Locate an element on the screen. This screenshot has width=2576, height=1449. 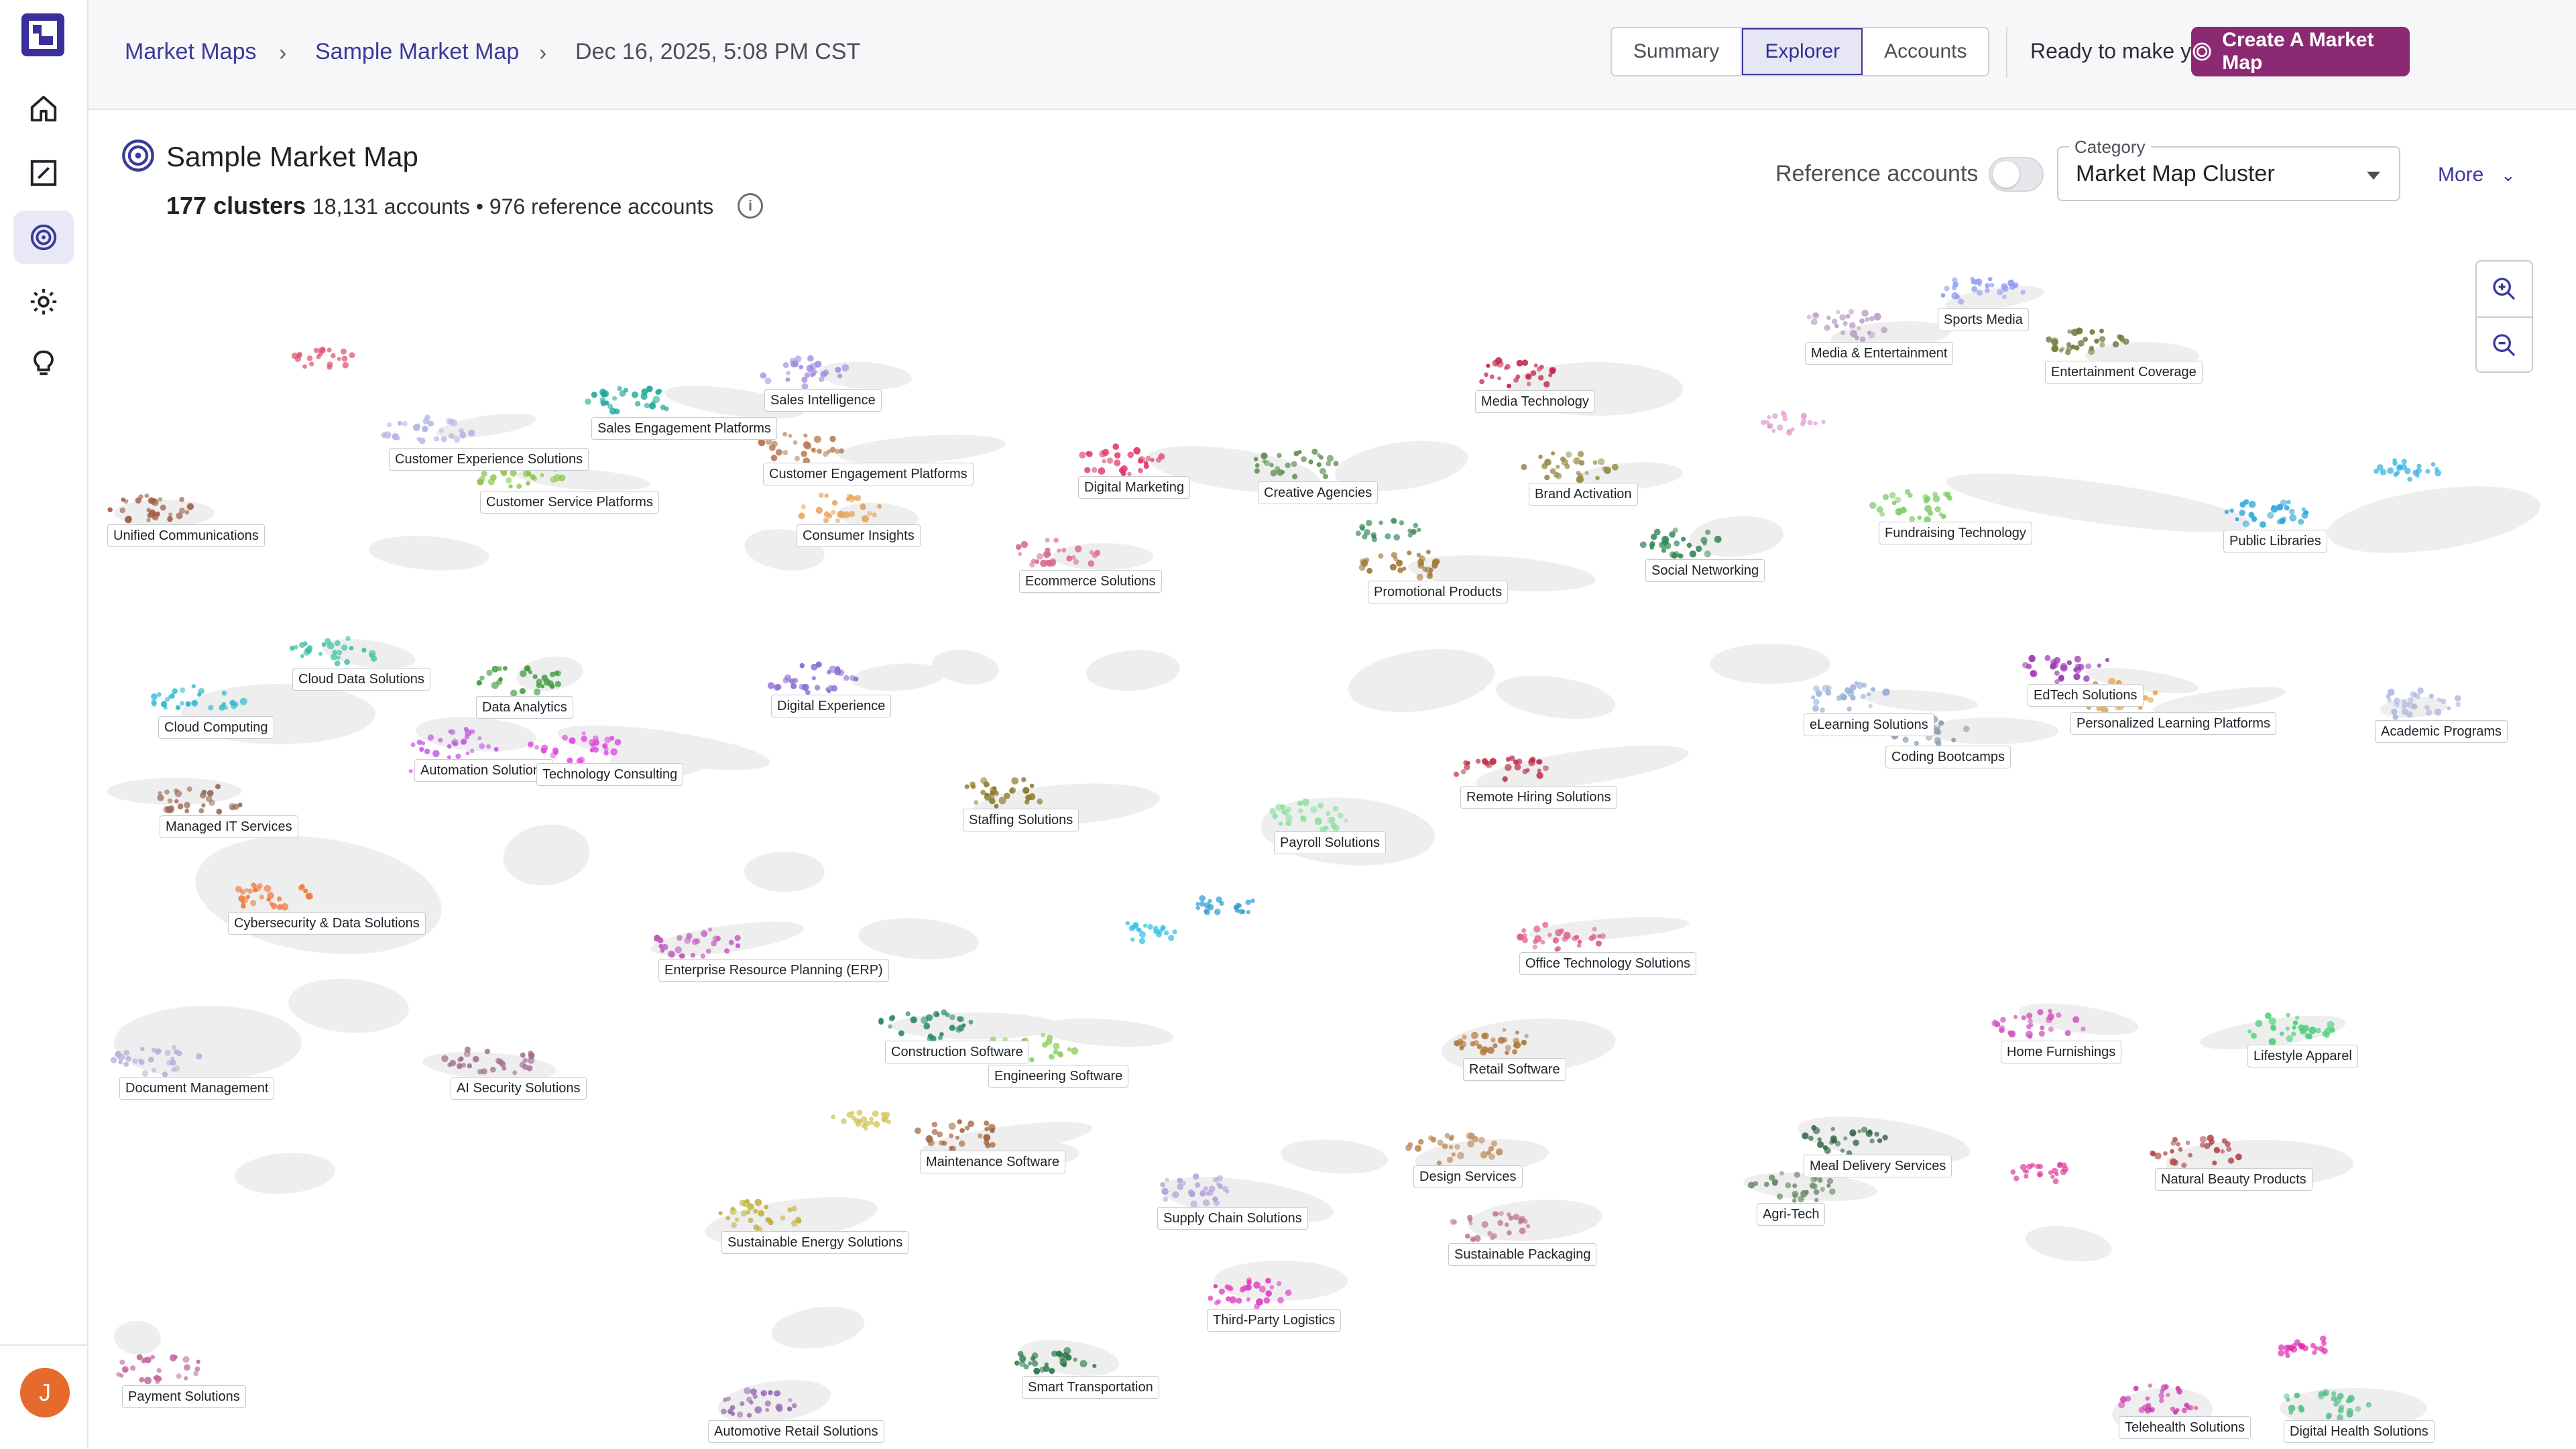
cluster-label: Telehealth Solutions is located at coordinates (2185, 1428).